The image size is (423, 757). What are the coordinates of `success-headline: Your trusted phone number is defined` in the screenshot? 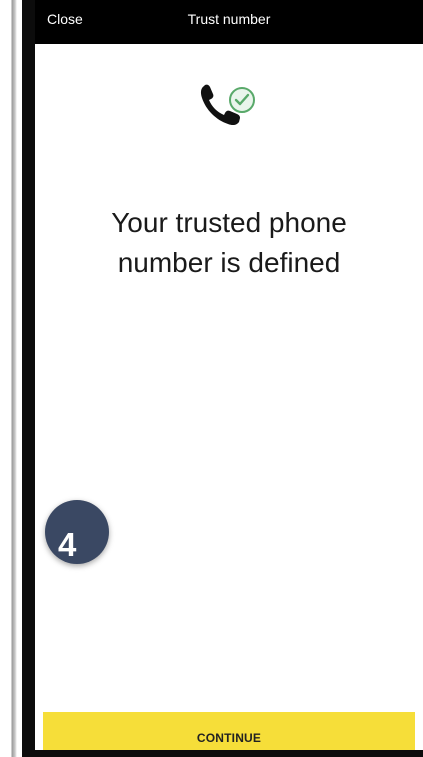 It's located at (229, 243).